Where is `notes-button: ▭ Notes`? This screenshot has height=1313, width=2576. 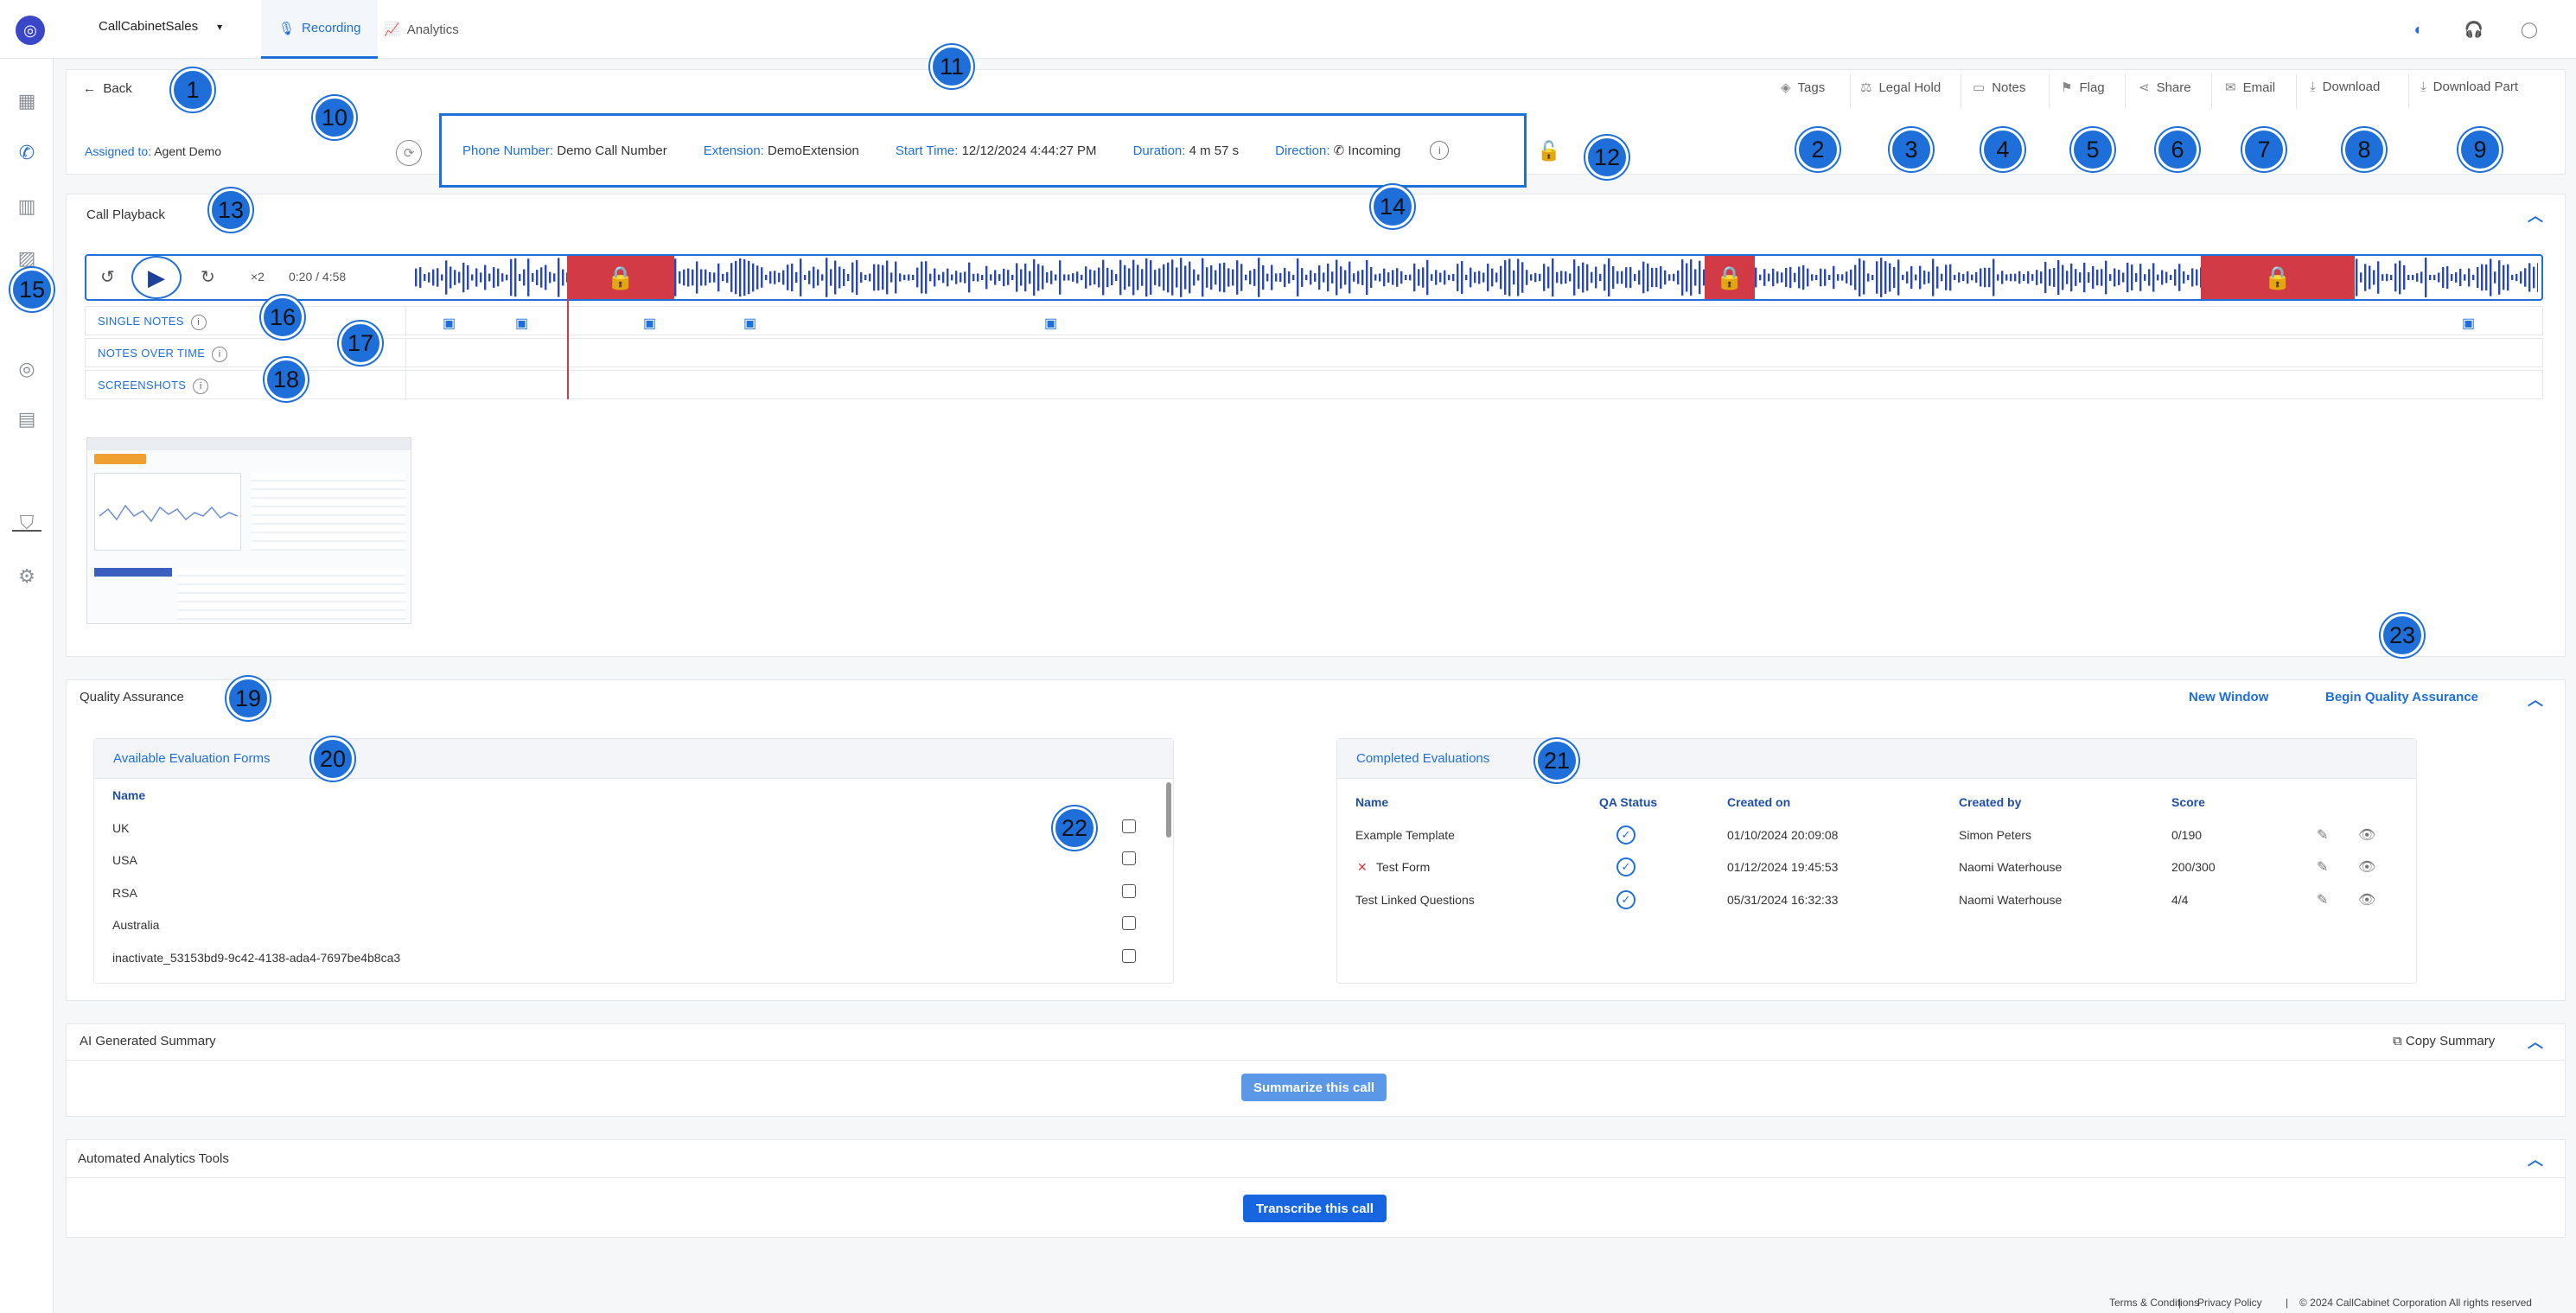
notes-button: ▭ Notes is located at coordinates (1999, 88).